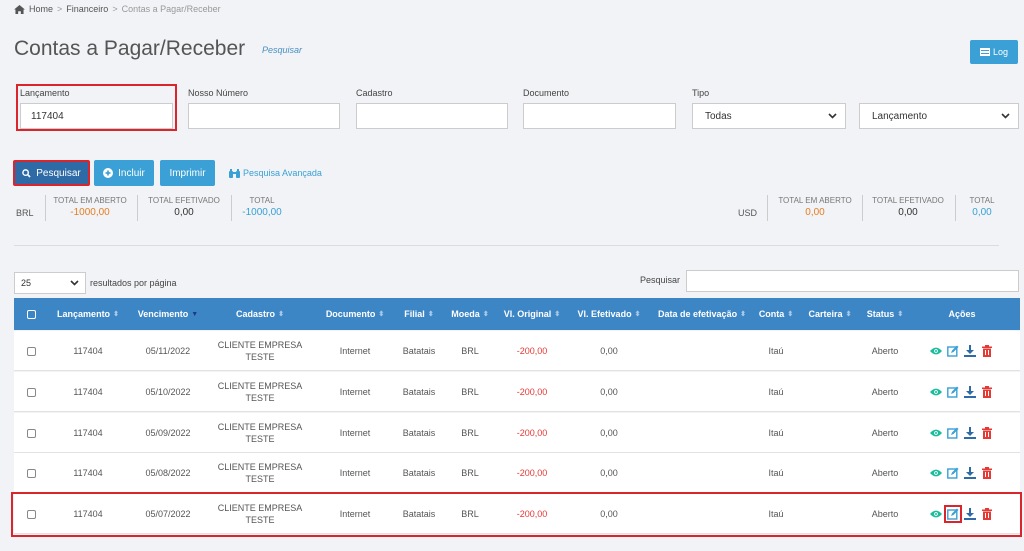 This screenshot has height=551, width=1024. Describe the element at coordinates (419, 314) in the screenshot. I see `col-filial: Filial ⬍` at that location.